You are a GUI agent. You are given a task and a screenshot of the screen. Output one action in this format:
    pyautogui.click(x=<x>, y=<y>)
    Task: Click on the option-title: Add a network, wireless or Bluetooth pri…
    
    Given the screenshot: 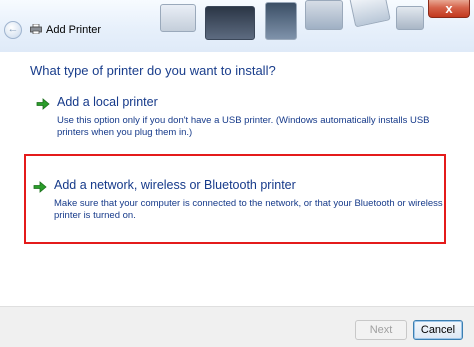 What is the action you would take?
    pyautogui.click(x=175, y=185)
    